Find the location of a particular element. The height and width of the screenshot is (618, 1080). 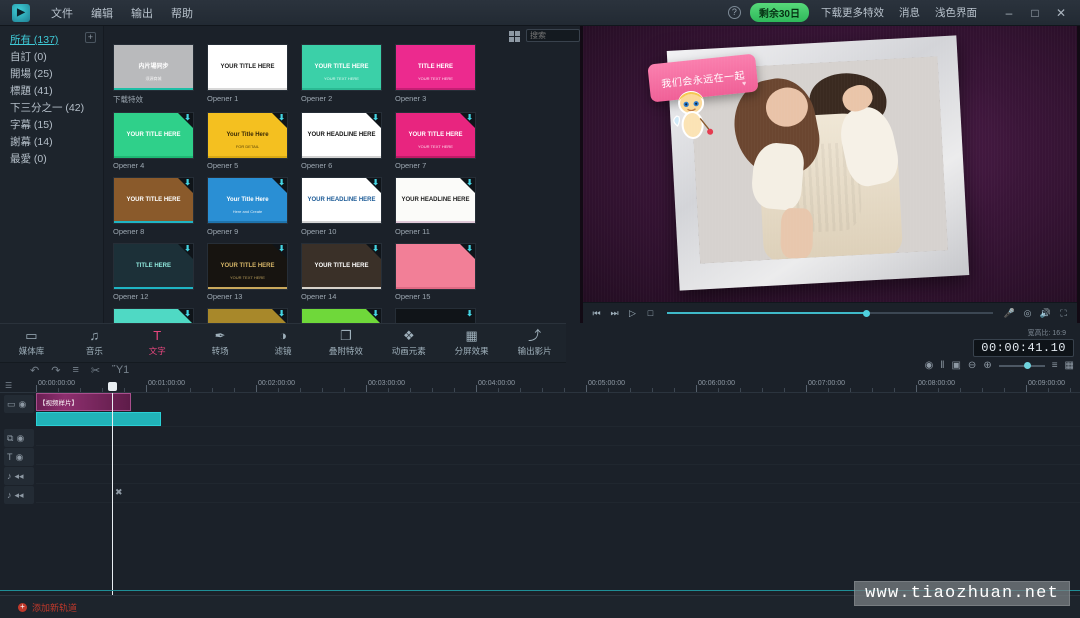

track-header-text: T ◉ is located at coordinates (19, 457).